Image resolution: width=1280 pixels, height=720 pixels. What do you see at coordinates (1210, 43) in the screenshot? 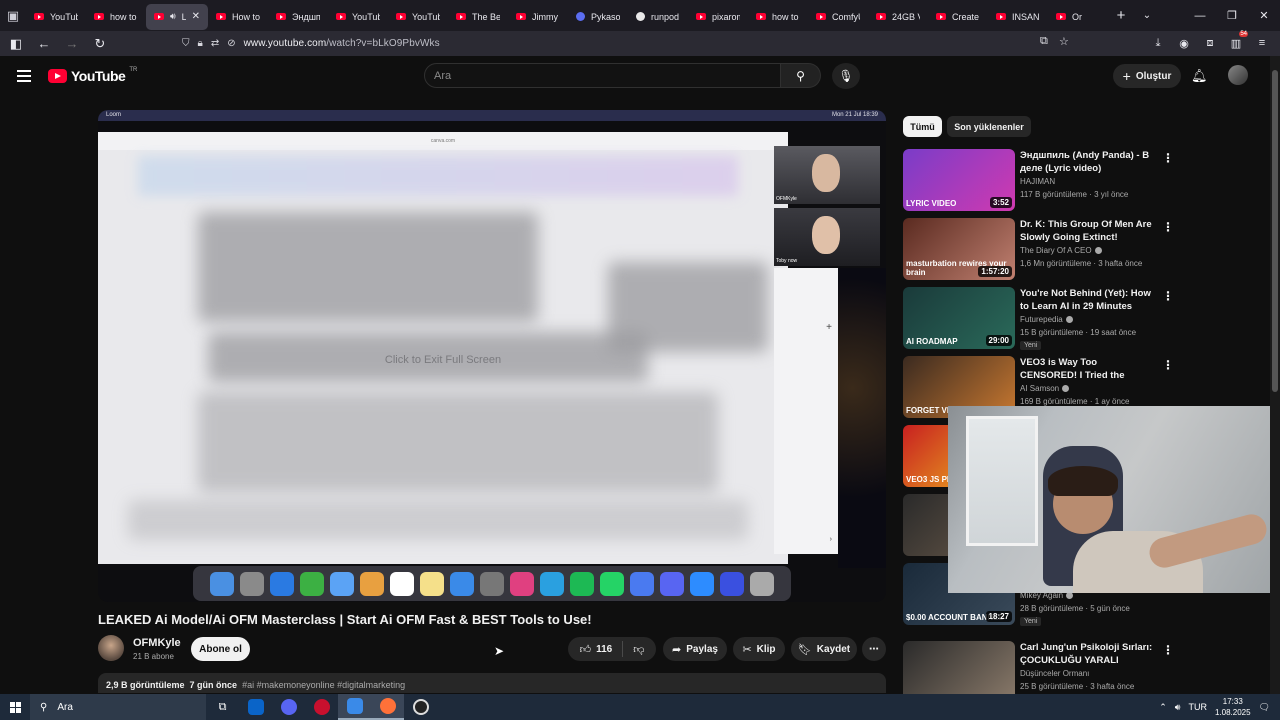
I see `extensions-icon: ⧈` at bounding box center [1210, 43].